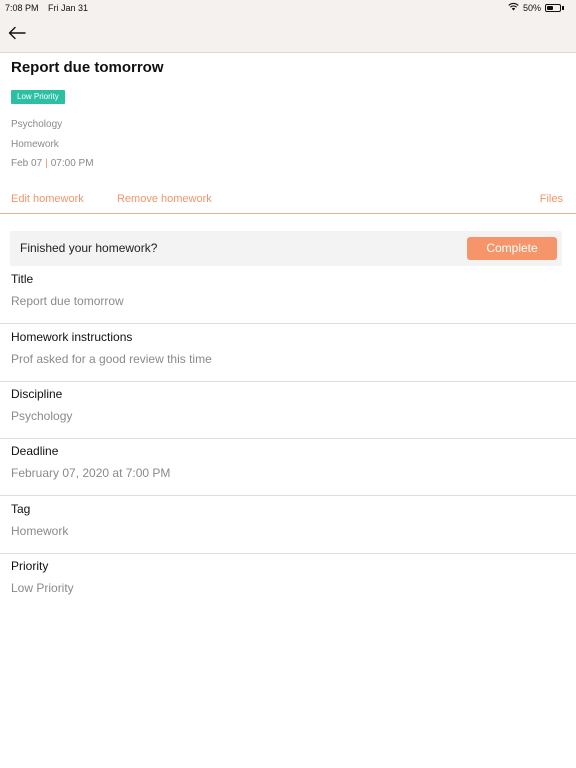 The width and height of the screenshot is (576, 768). Describe the element at coordinates (286, 248) in the screenshot. I see `finish-card: Finished your homework? Complete` at that location.